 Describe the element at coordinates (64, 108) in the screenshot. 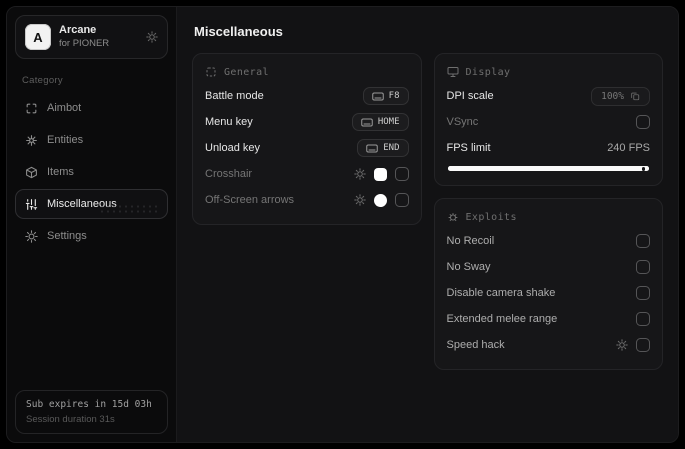

I see `sidebar-item-label: Aimbot` at that location.